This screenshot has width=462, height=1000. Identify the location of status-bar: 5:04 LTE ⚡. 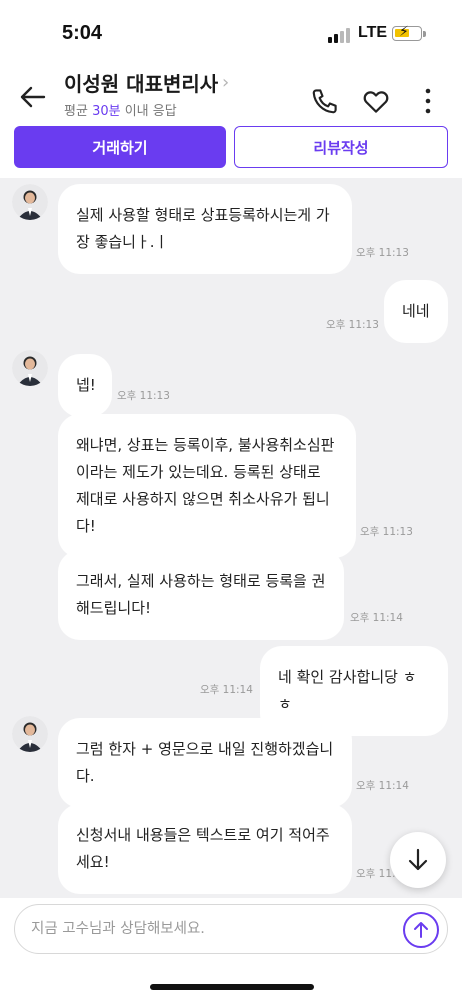
(231, 30).